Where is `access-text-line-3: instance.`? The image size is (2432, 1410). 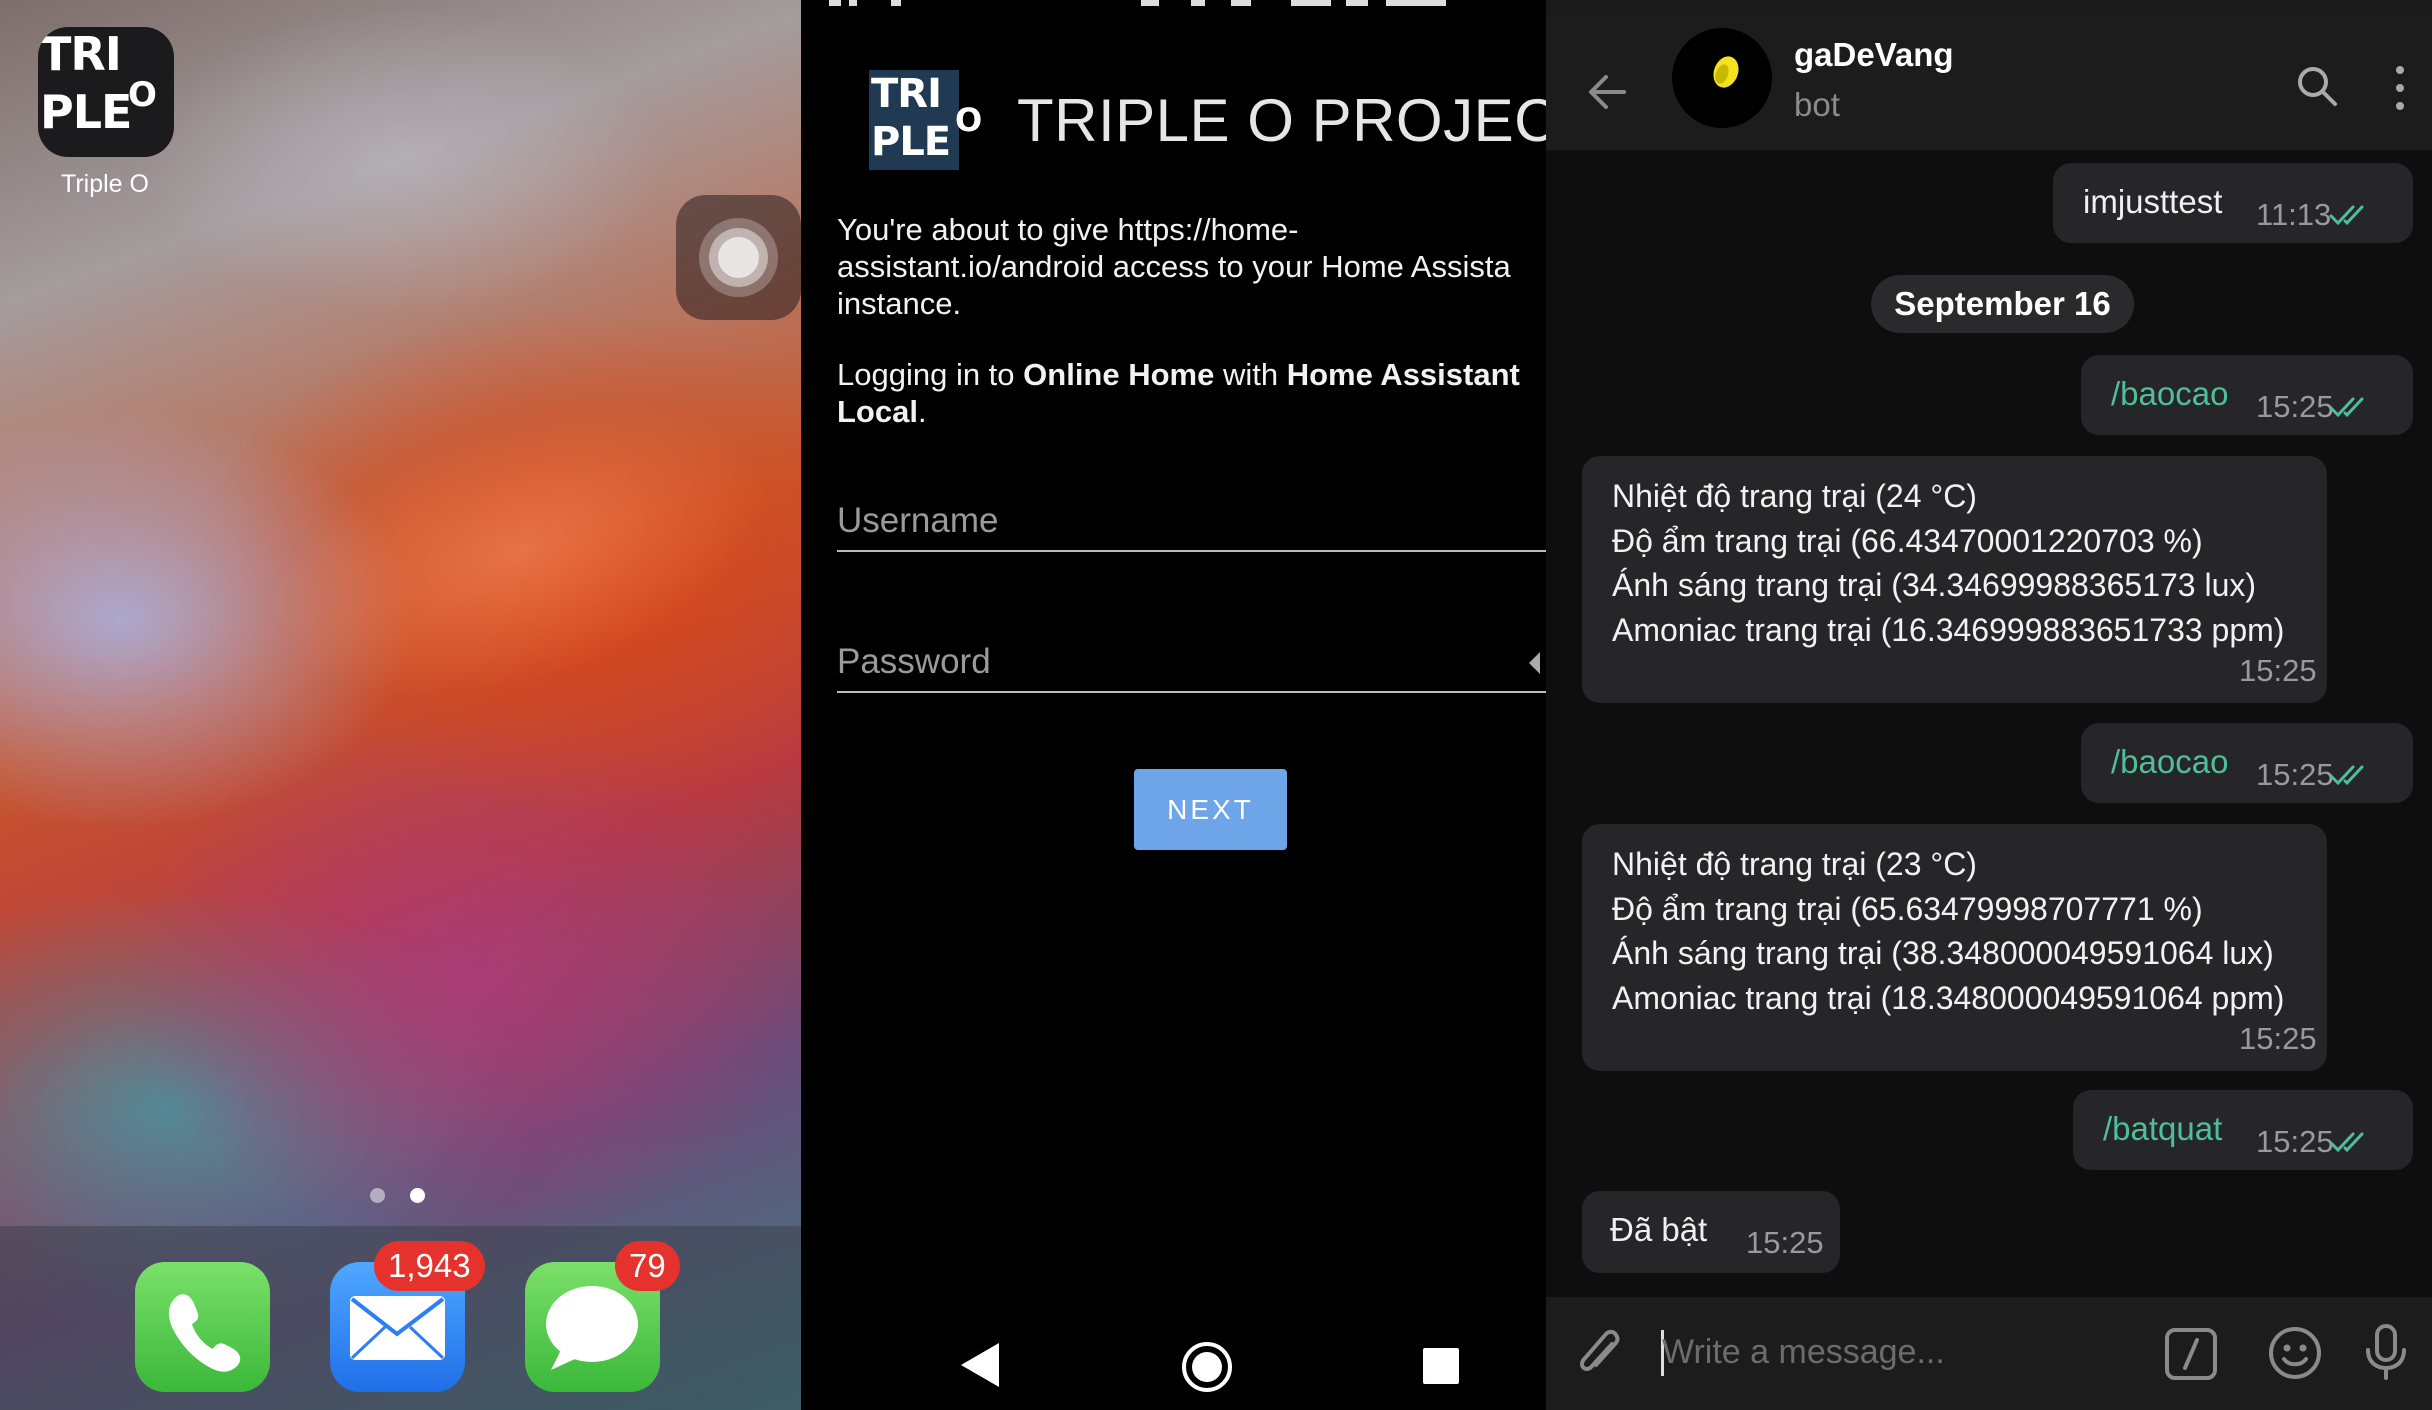
access-text-line-3: instance. is located at coordinates (899, 303).